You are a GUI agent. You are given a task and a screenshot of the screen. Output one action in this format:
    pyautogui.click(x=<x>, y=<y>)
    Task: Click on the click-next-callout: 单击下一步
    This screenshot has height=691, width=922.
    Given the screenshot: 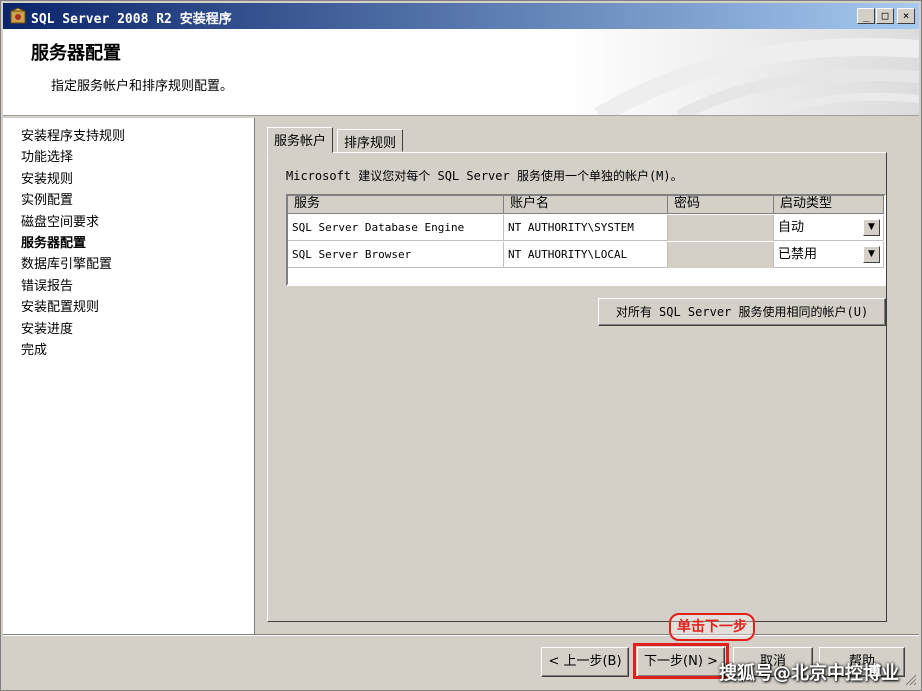 What is the action you would take?
    pyautogui.click(x=712, y=627)
    